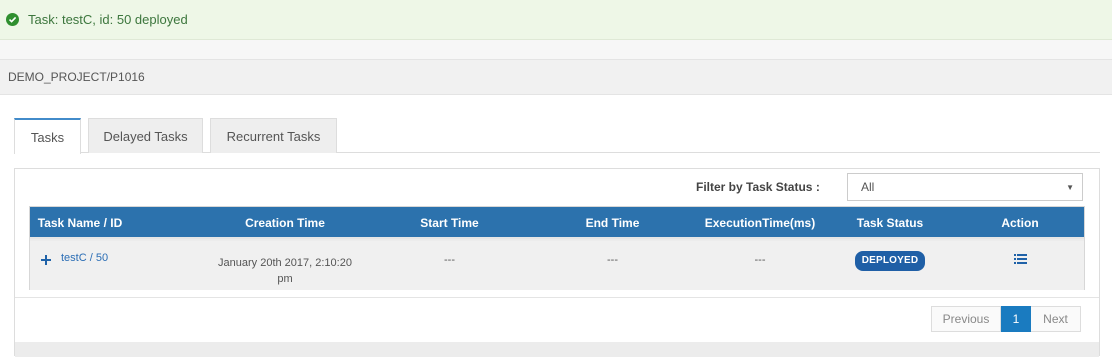  Describe the element at coordinates (890, 261) in the screenshot. I see `status-badge: DEPLOYED` at that location.